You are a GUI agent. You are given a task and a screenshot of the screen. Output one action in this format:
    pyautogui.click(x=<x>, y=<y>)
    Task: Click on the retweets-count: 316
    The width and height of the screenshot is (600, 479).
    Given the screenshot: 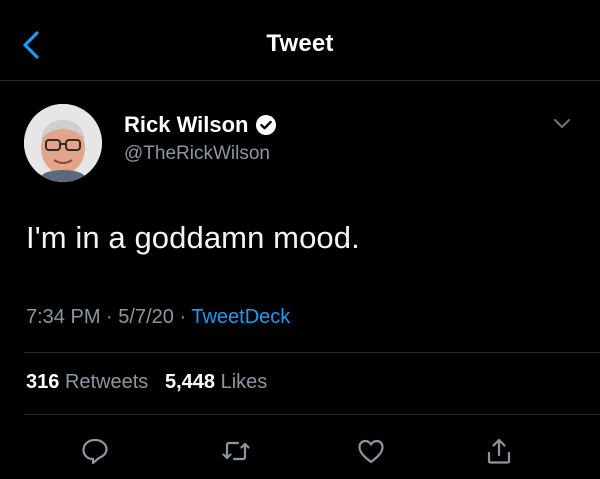 What is the action you would take?
    pyautogui.click(x=43, y=382)
    